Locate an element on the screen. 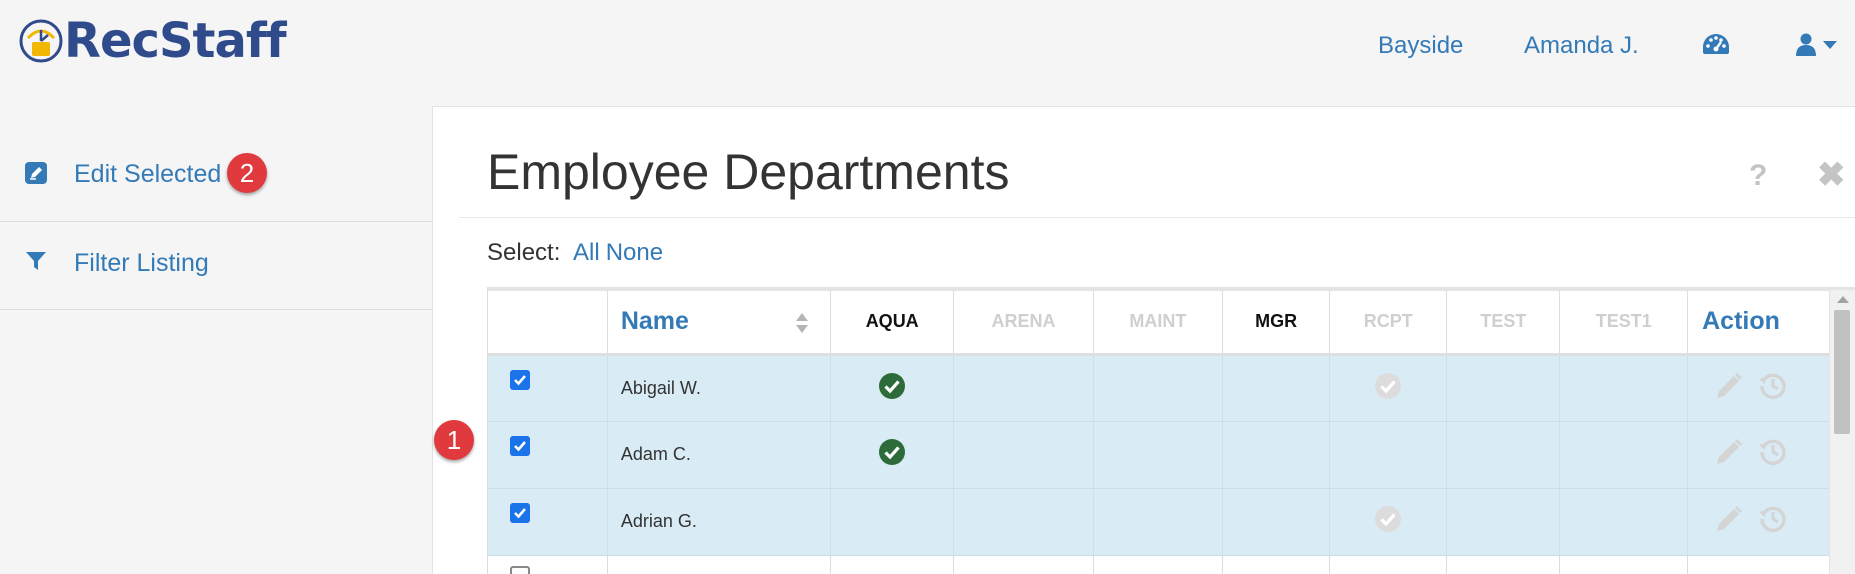 This screenshot has width=1855, height=574. sort-icon is located at coordinates (802, 323).